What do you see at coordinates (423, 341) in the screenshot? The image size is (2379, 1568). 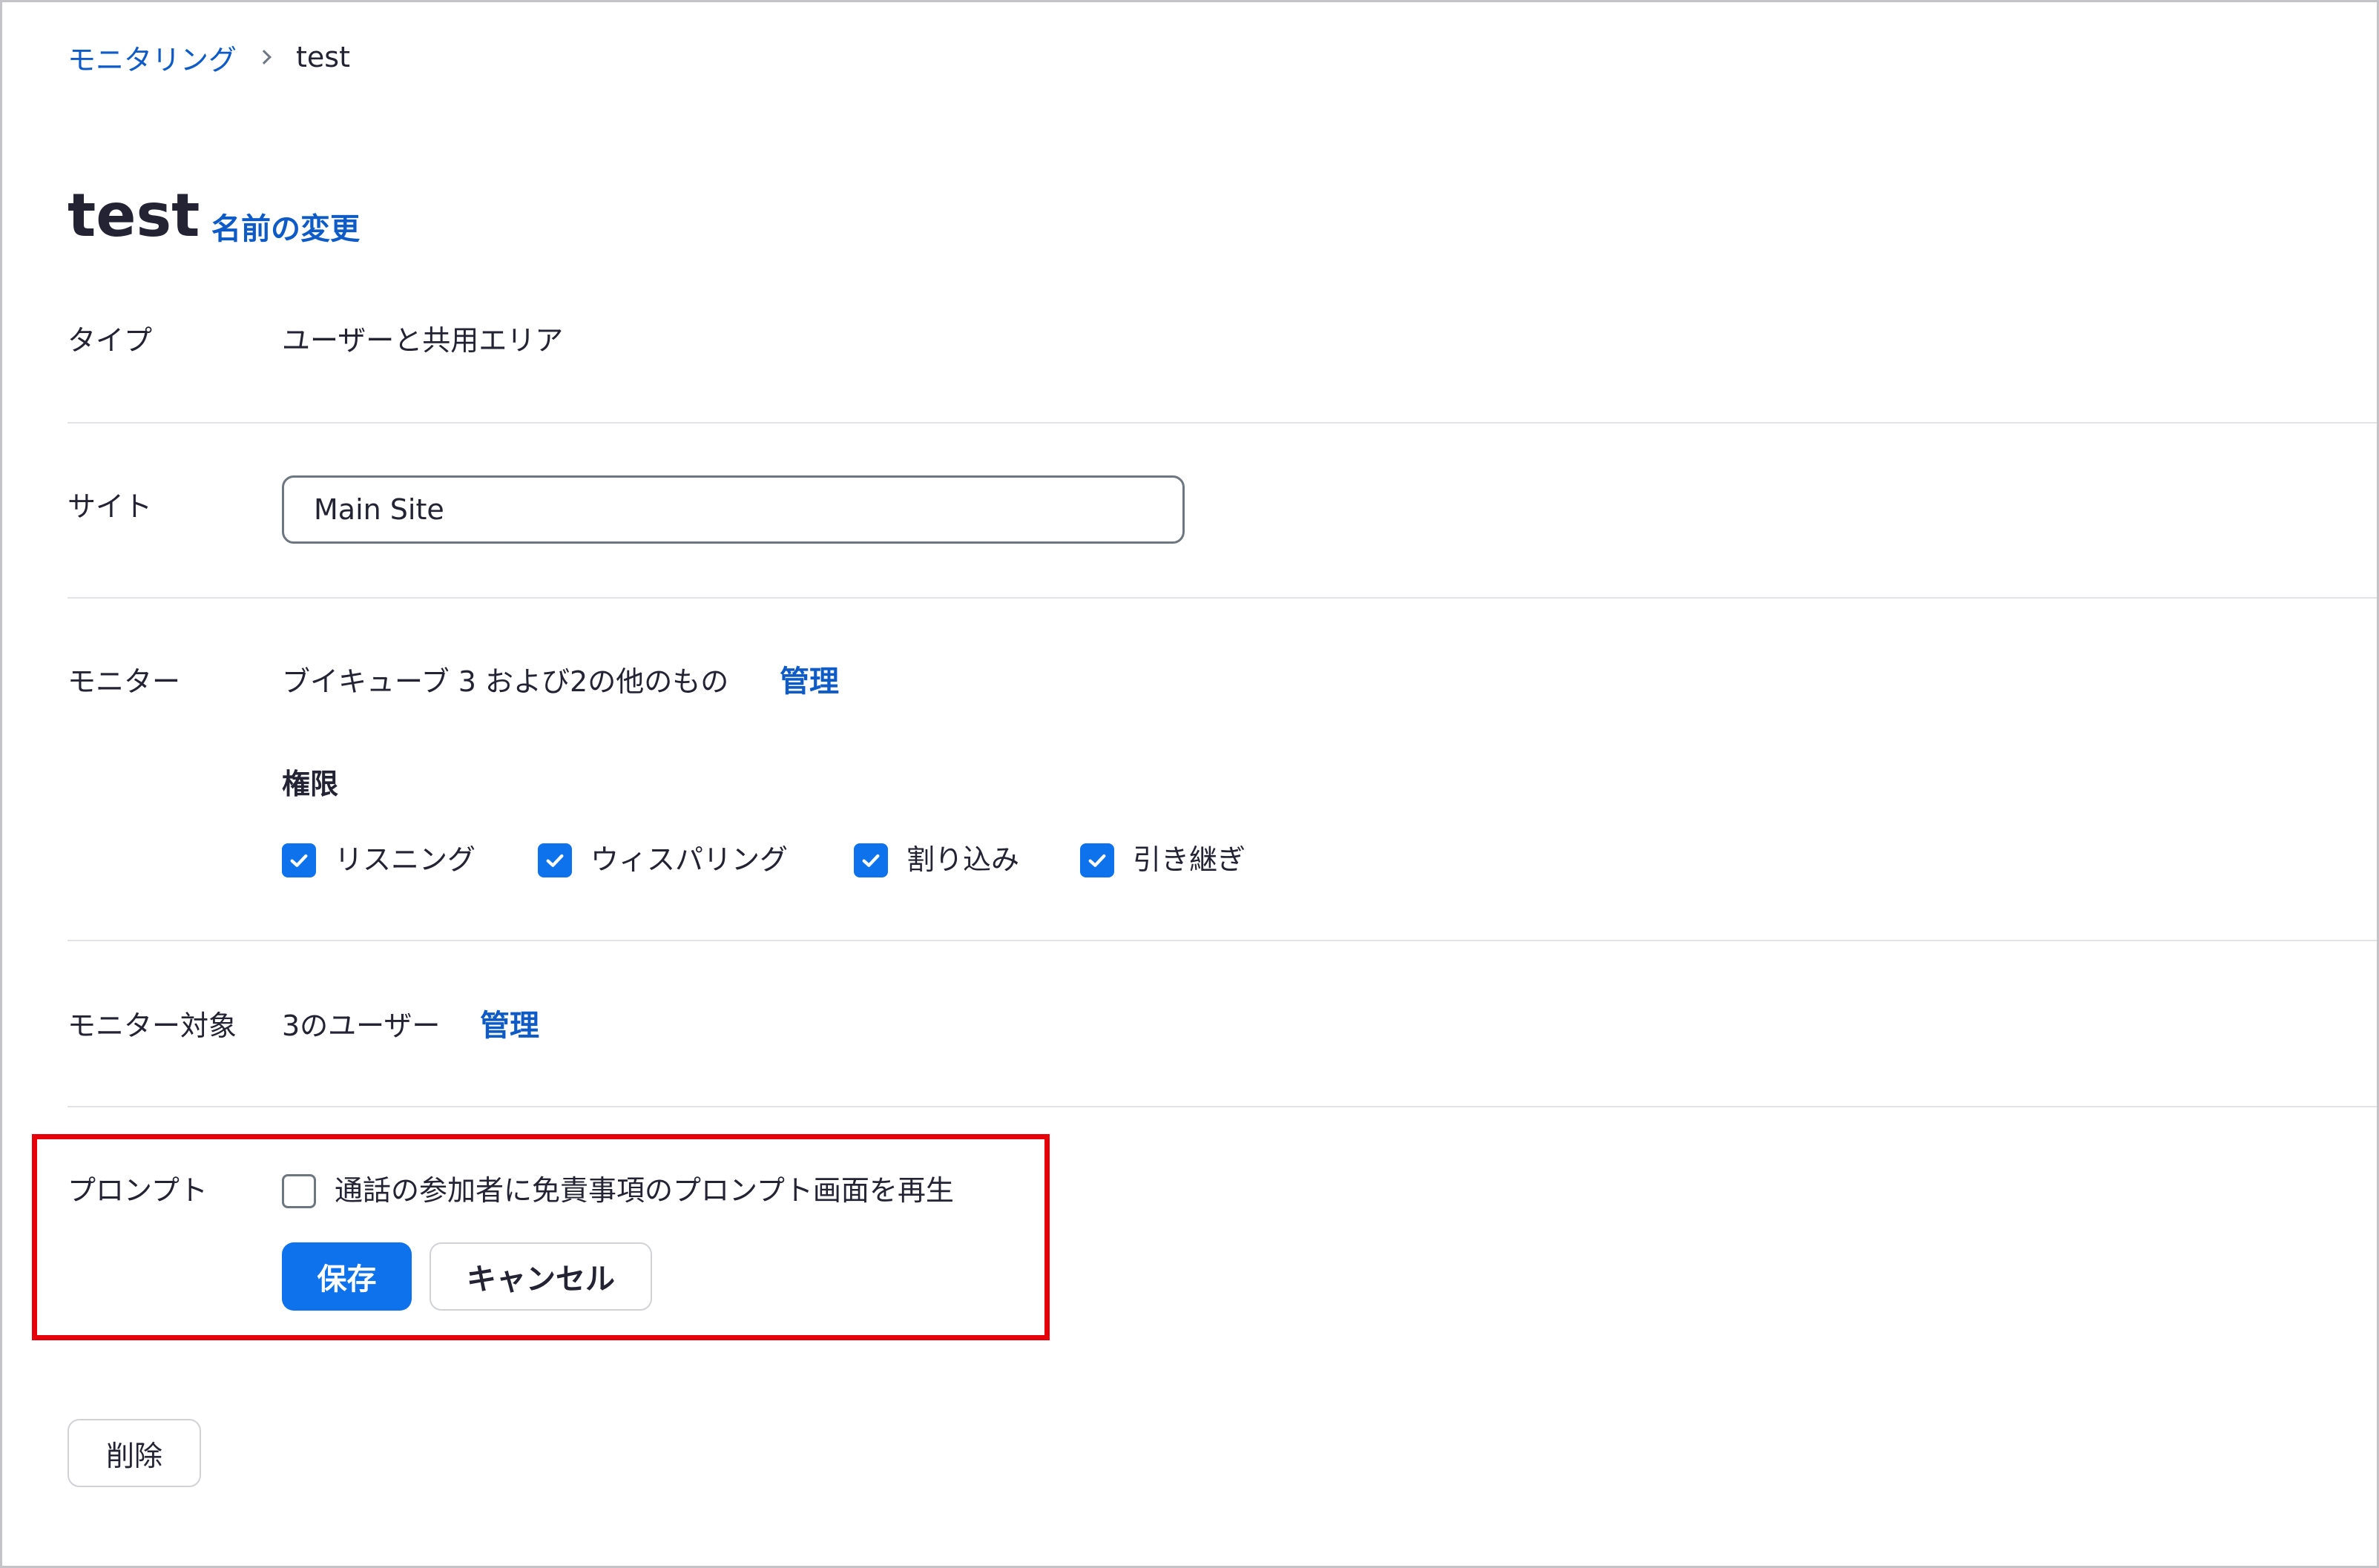 I see `type-value: ユーザーと共用エリア` at bounding box center [423, 341].